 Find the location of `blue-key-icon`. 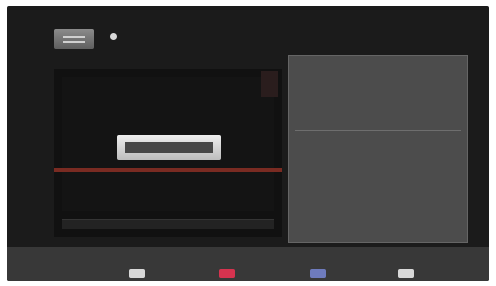

blue-key-icon is located at coordinates (318, 273).